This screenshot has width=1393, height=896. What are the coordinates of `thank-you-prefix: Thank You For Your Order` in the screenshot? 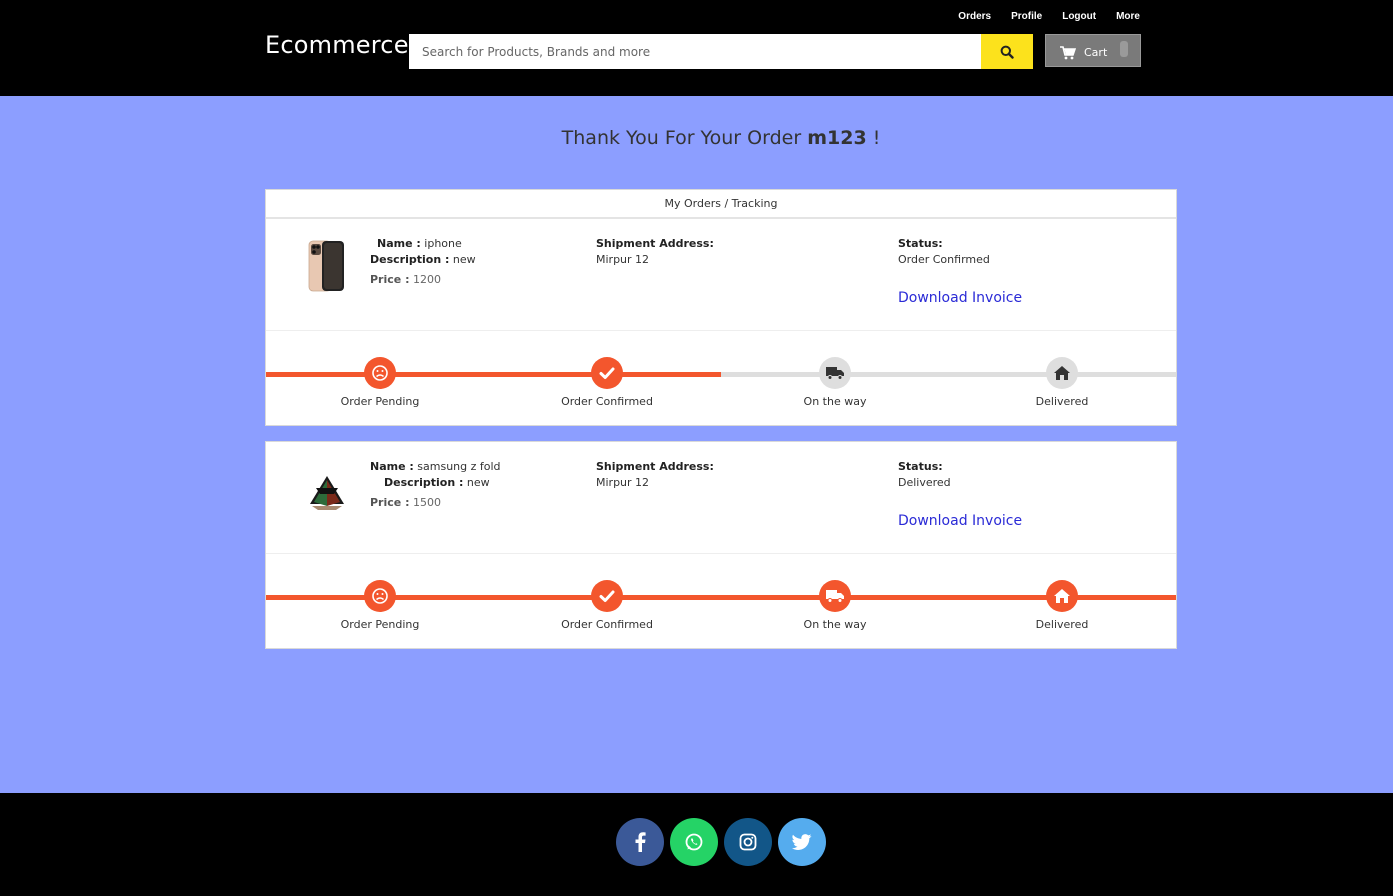 It's located at (681, 138).